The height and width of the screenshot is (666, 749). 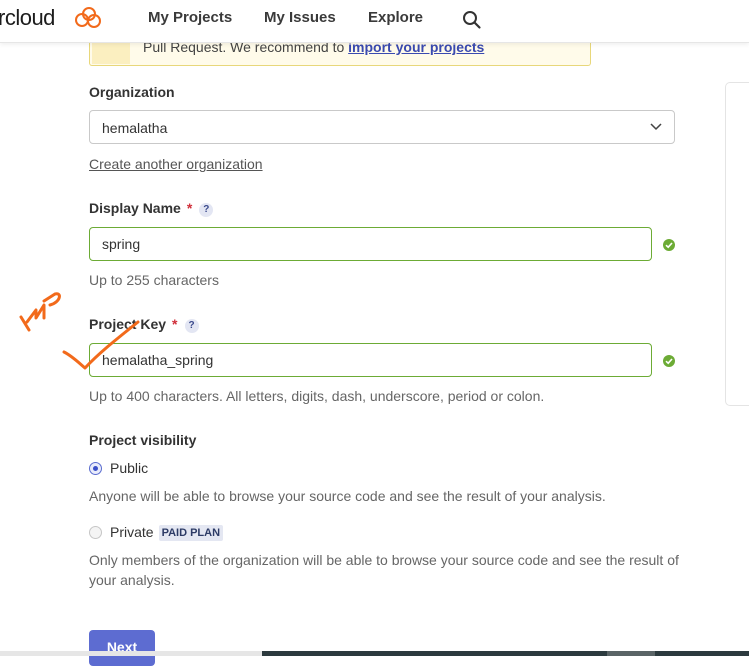 I want to click on public-label: Public, so click(x=129, y=468).